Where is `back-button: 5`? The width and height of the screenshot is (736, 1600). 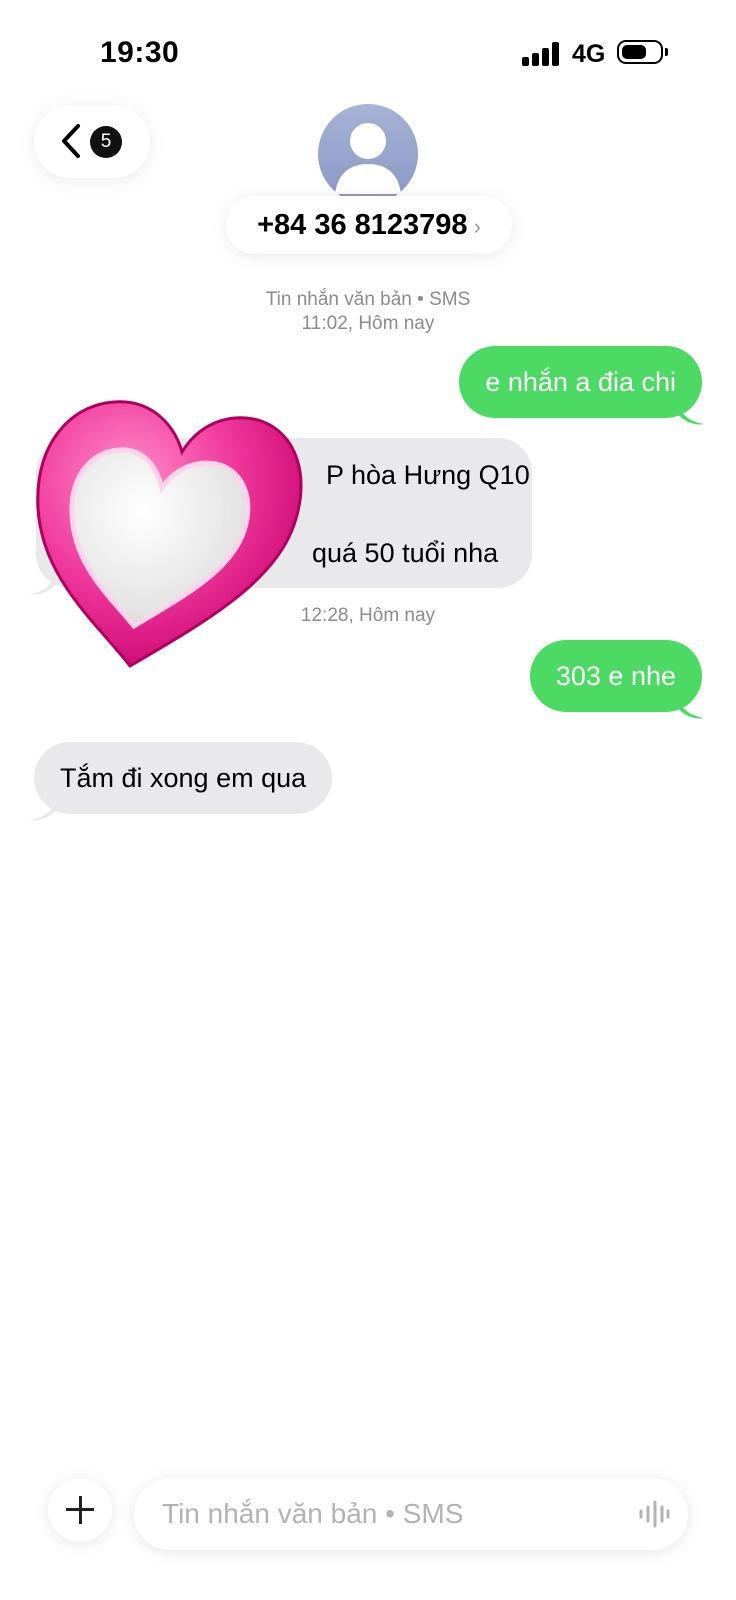 back-button: 5 is located at coordinates (92, 142).